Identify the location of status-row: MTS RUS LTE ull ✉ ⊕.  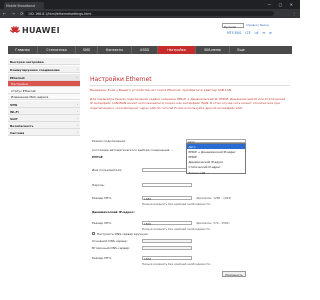
(251, 33).